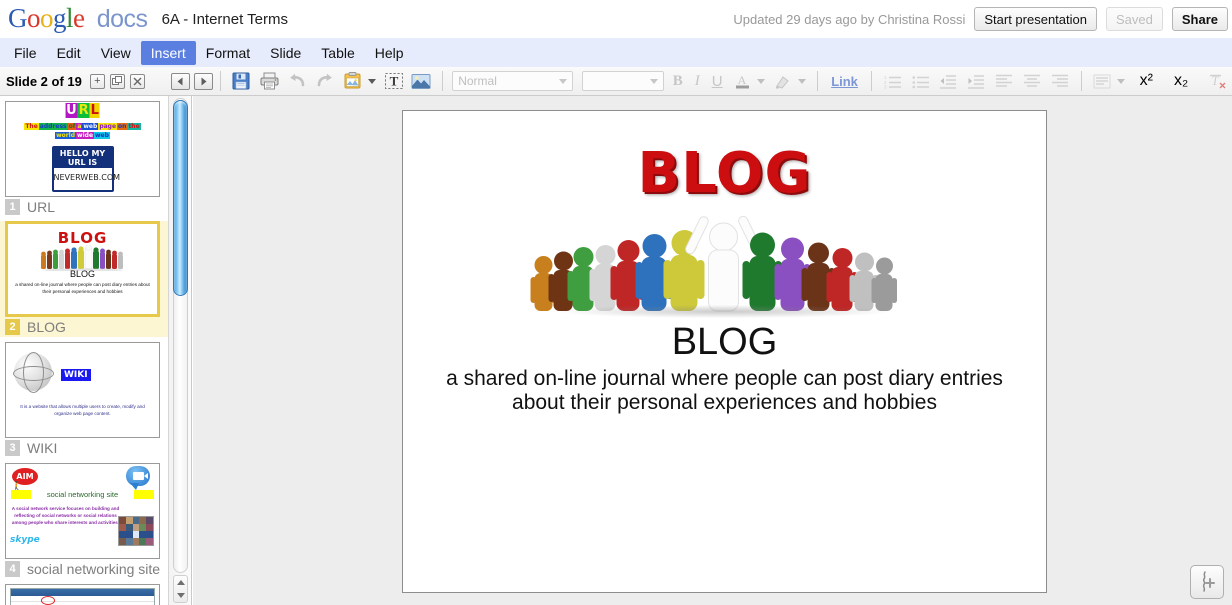  I want to click on paint-format-dropdown-caret, so click(371, 81).